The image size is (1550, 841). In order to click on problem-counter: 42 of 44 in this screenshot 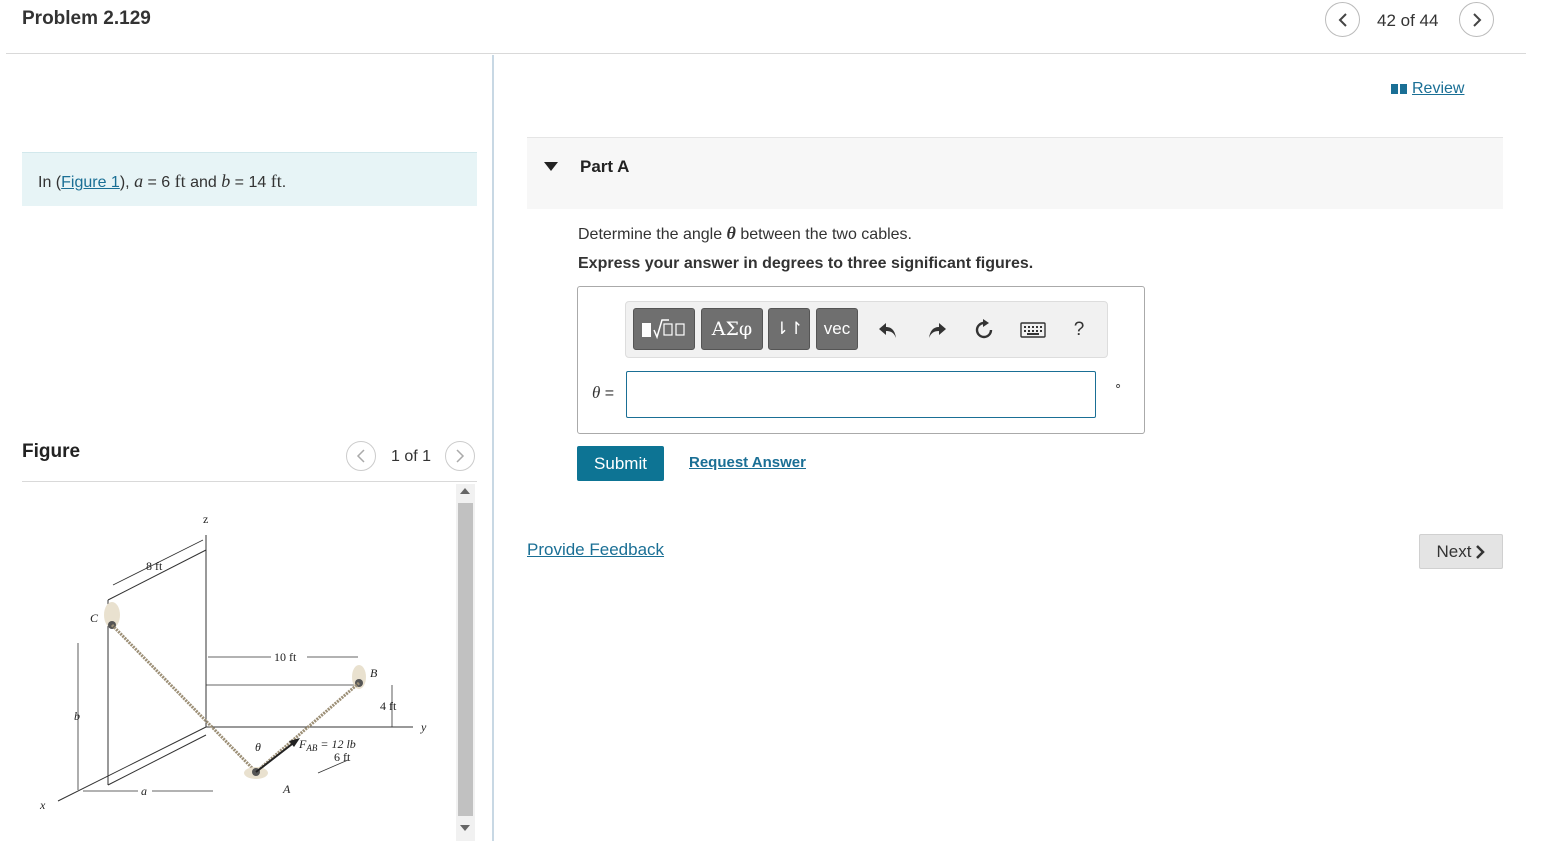, I will do `click(1408, 20)`.